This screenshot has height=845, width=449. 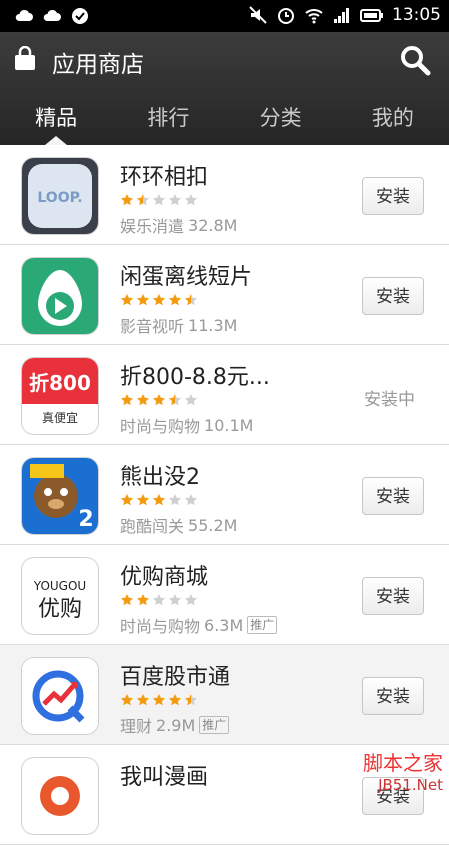 What do you see at coordinates (224, 295) in the screenshot?
I see `app-list-item: 闲蛋离线短片 影音视听 11.3M 安装` at bounding box center [224, 295].